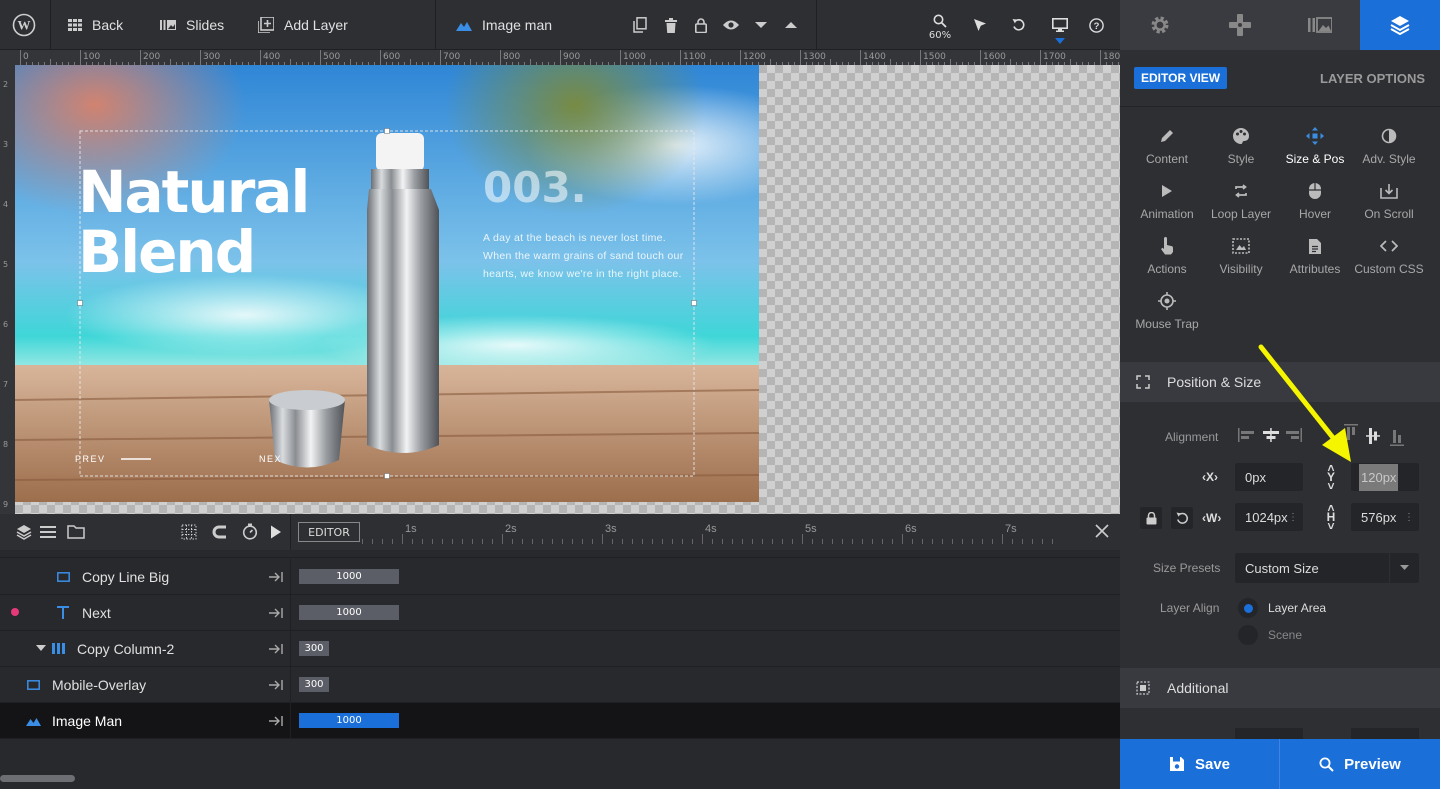 The image size is (1440, 789). Describe the element at coordinates (1176, 764) in the screenshot. I see `save-icon` at that location.